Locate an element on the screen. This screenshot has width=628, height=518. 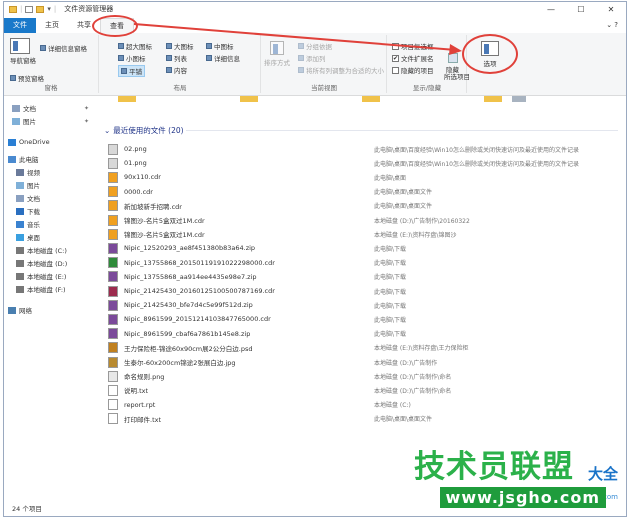
watermark-side: 大全 is located at coordinates (602, 474).